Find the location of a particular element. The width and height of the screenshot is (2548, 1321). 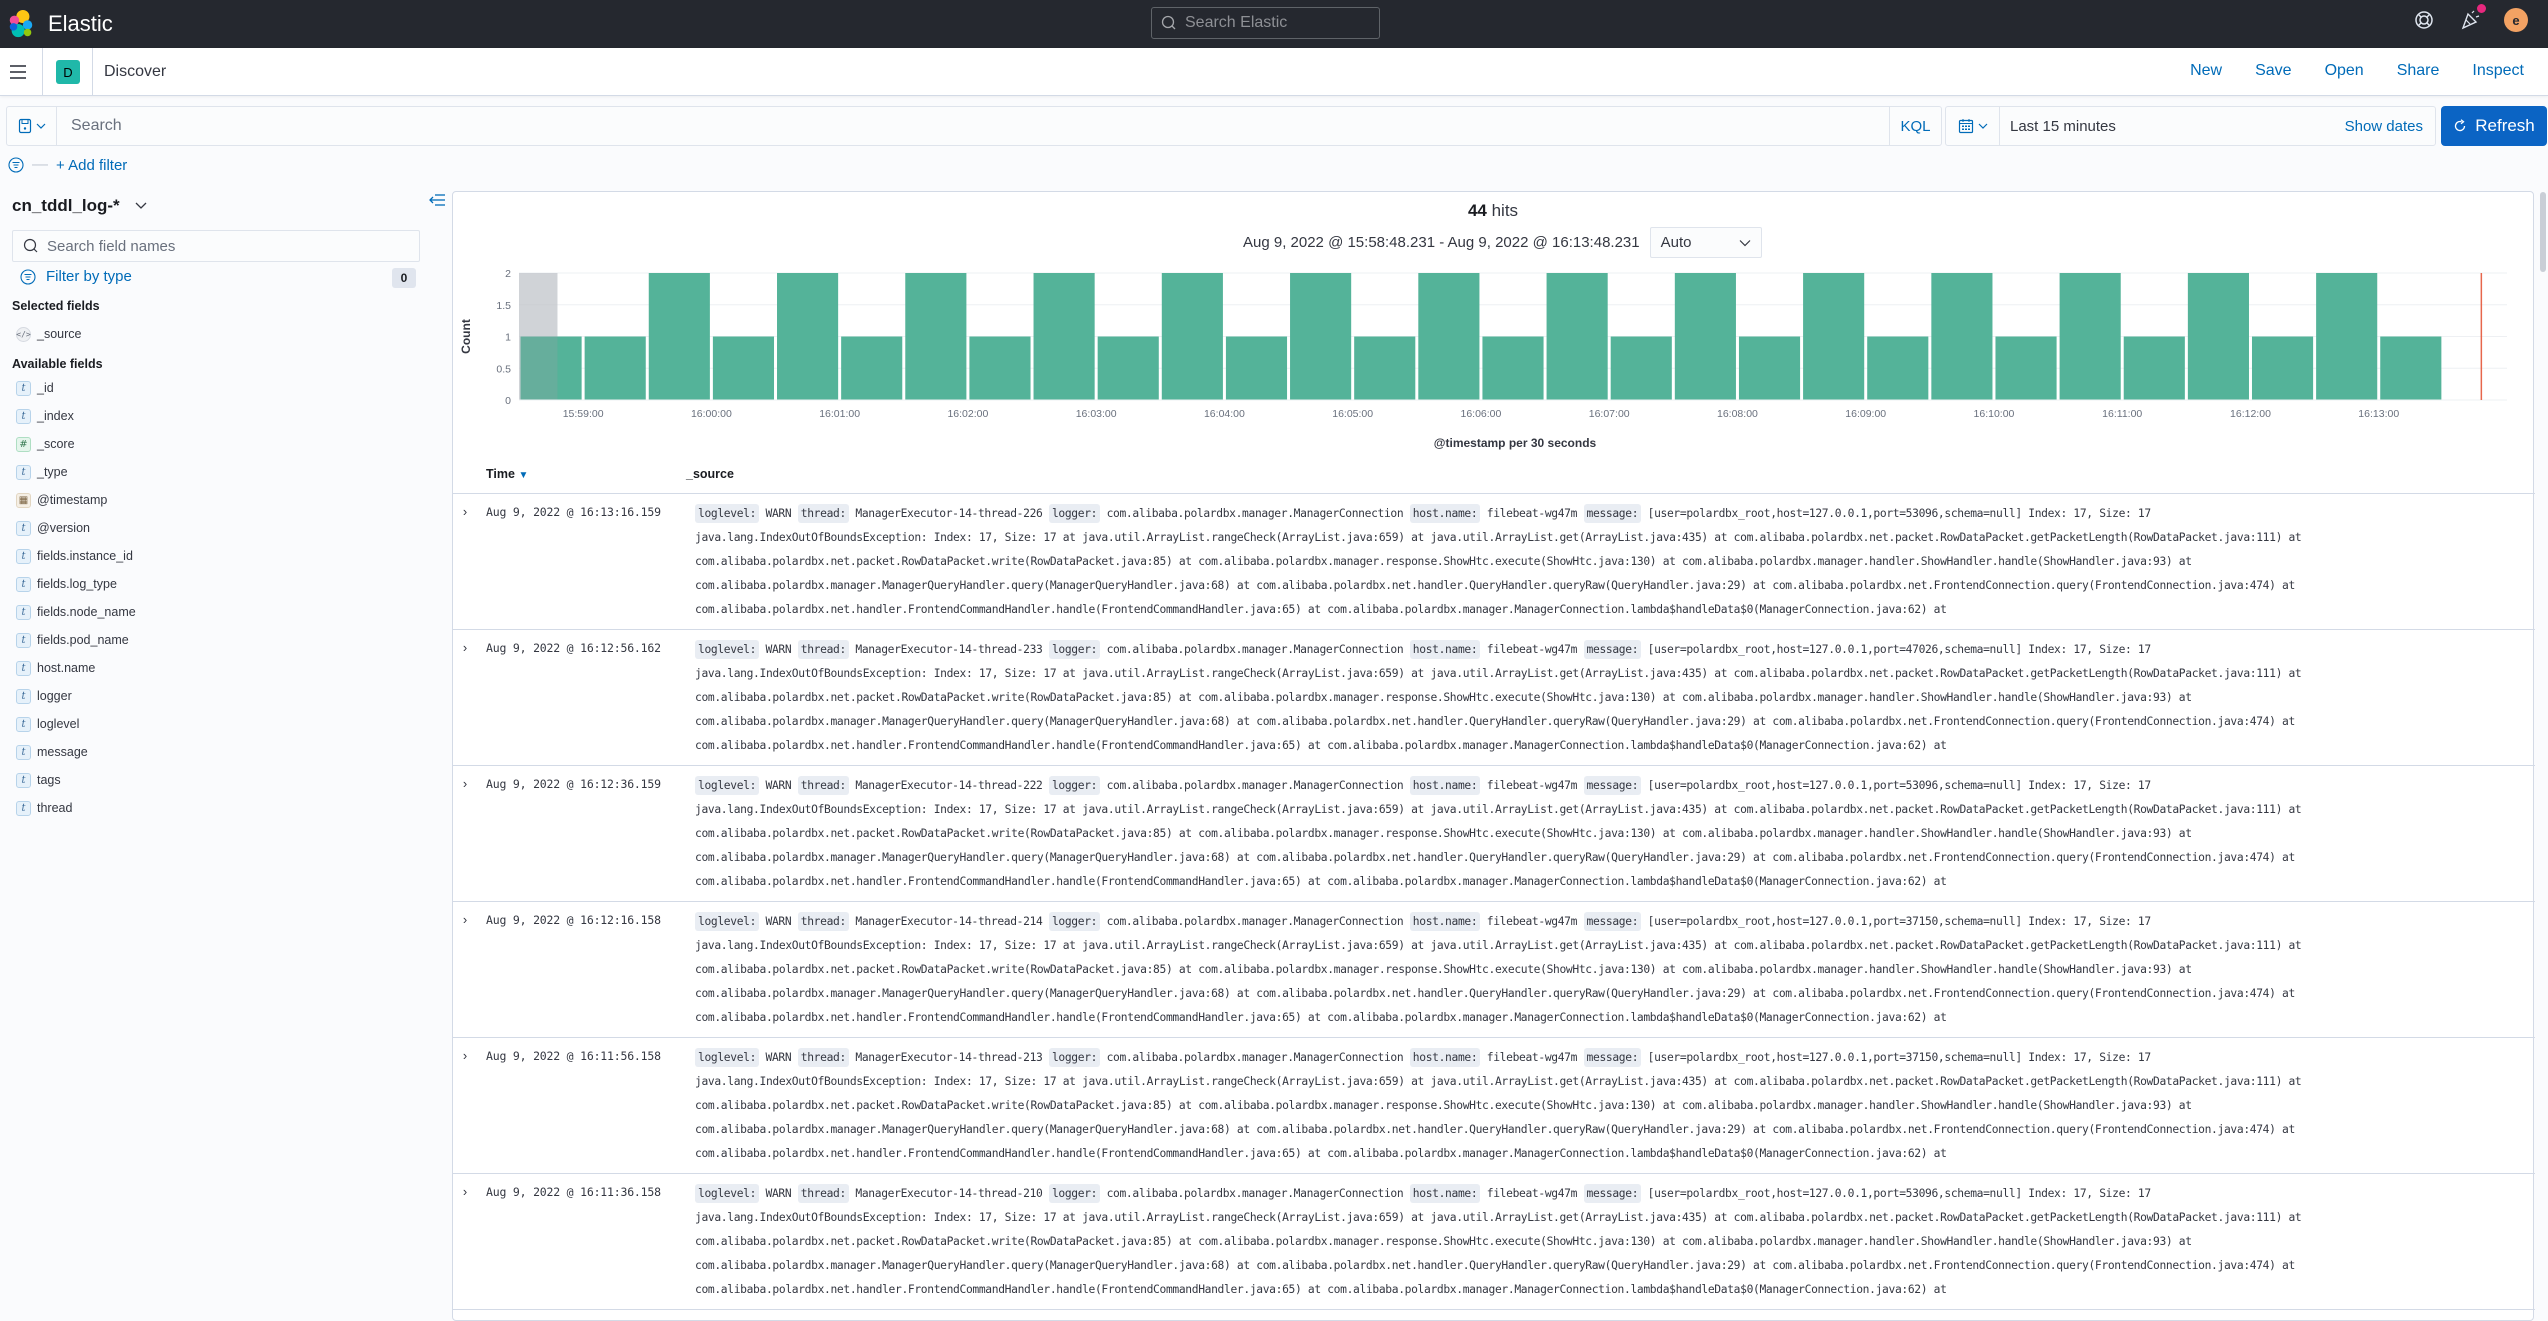

global-search-input: Search Elastic is located at coordinates (1265, 23).